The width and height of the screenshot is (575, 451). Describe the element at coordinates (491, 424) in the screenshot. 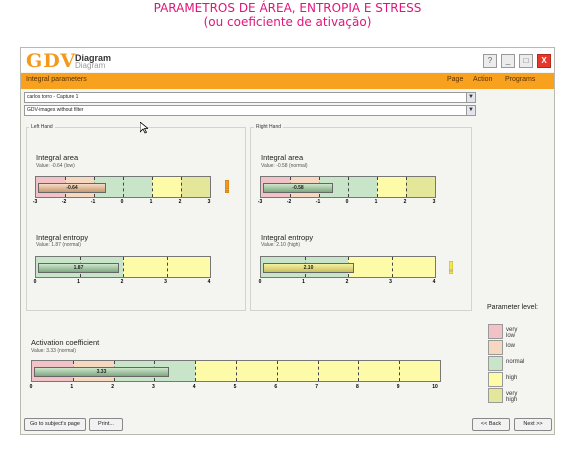

I see `back-button: << Back` at that location.